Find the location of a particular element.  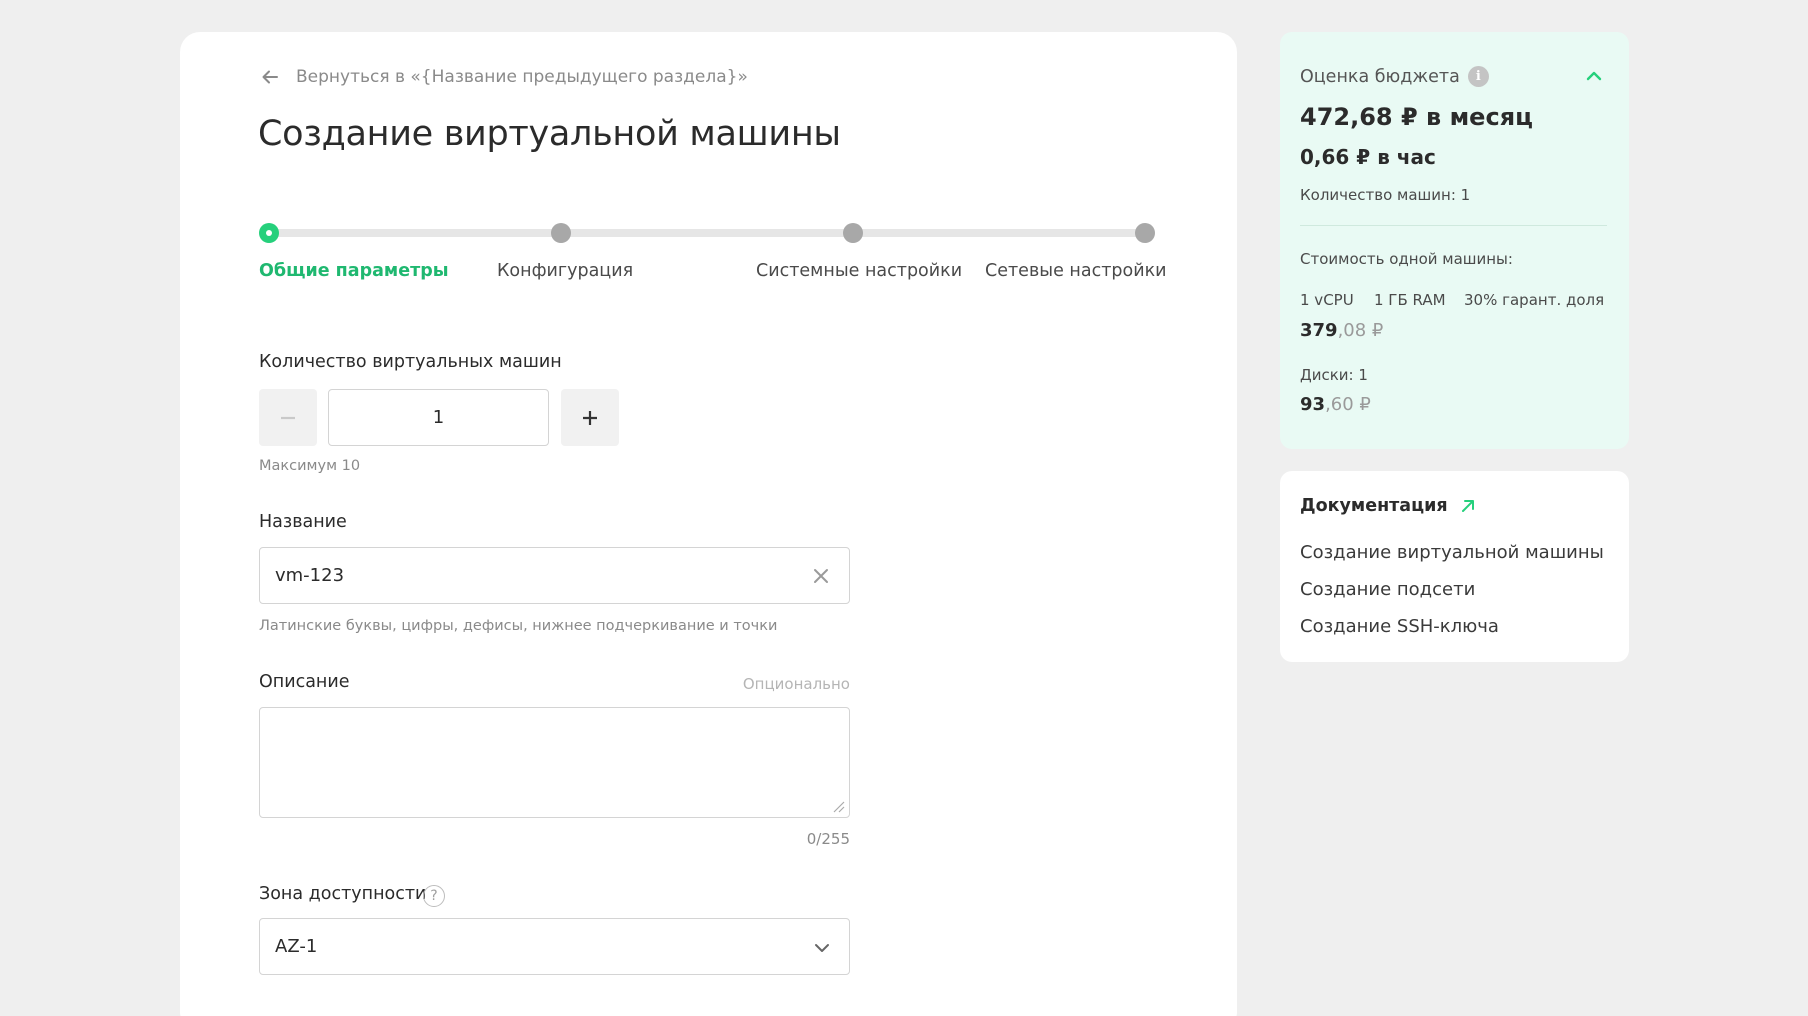

optional-label: Опционально is located at coordinates (796, 684).